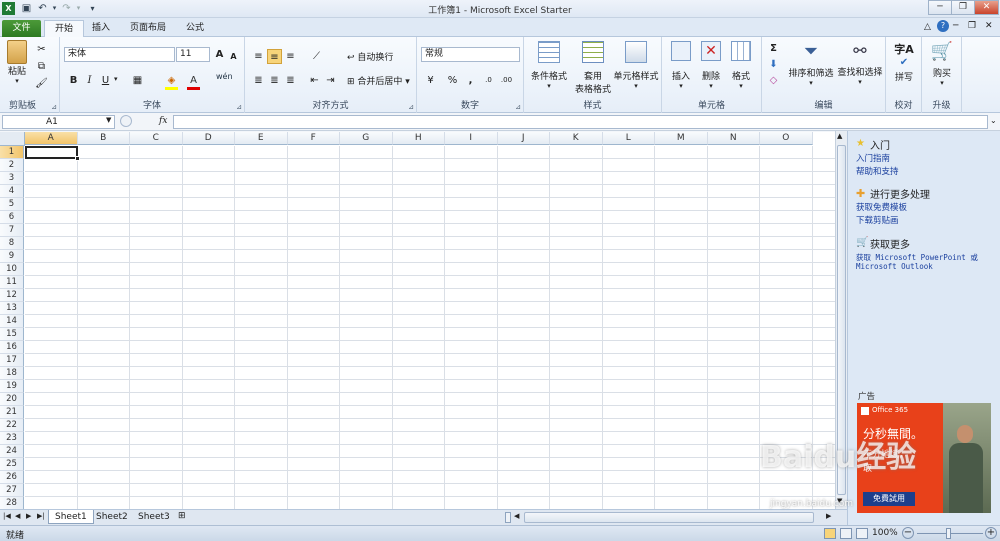  I want to click on increase-decimal-icon: .0, so click(488, 80).